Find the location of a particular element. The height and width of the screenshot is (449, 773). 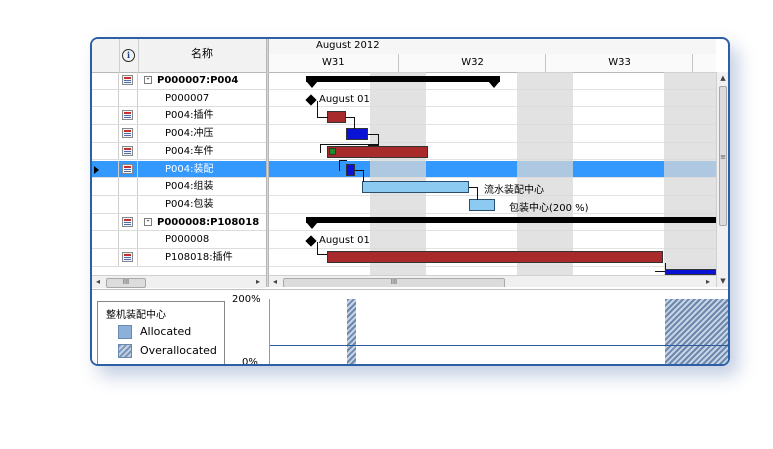

week-w33: W33 is located at coordinates (619, 63).